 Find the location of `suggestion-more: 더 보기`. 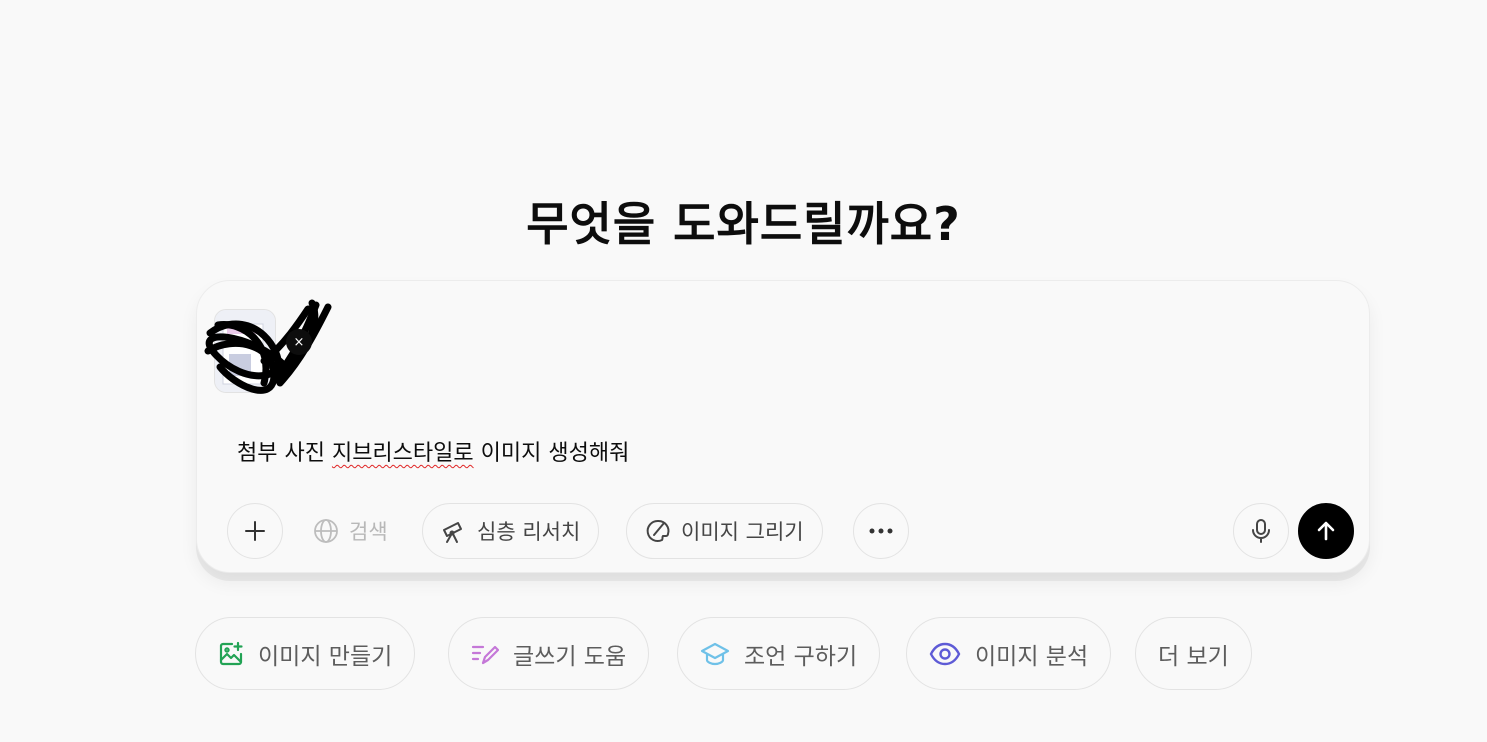

suggestion-more: 더 보기 is located at coordinates (1193, 653).